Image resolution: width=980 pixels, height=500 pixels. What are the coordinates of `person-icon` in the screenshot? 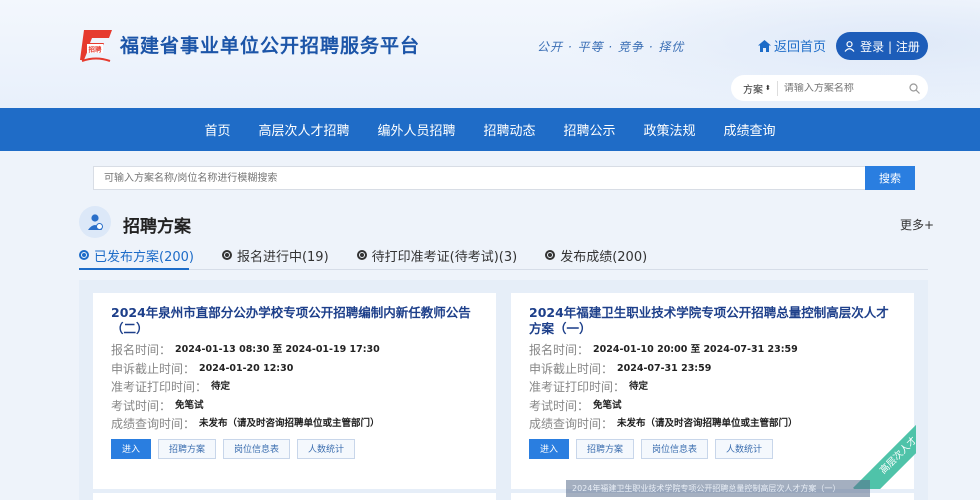 It's located at (95, 222).